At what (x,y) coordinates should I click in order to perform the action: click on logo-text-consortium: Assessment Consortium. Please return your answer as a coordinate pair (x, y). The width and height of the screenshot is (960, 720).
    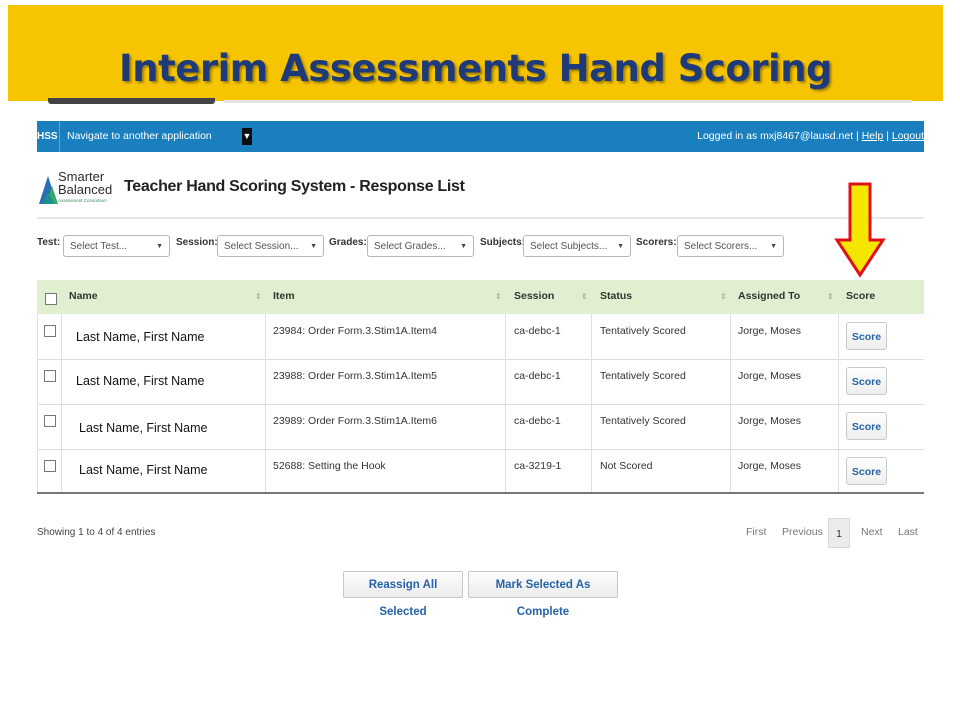
    Looking at the image, I should click on (82, 200).